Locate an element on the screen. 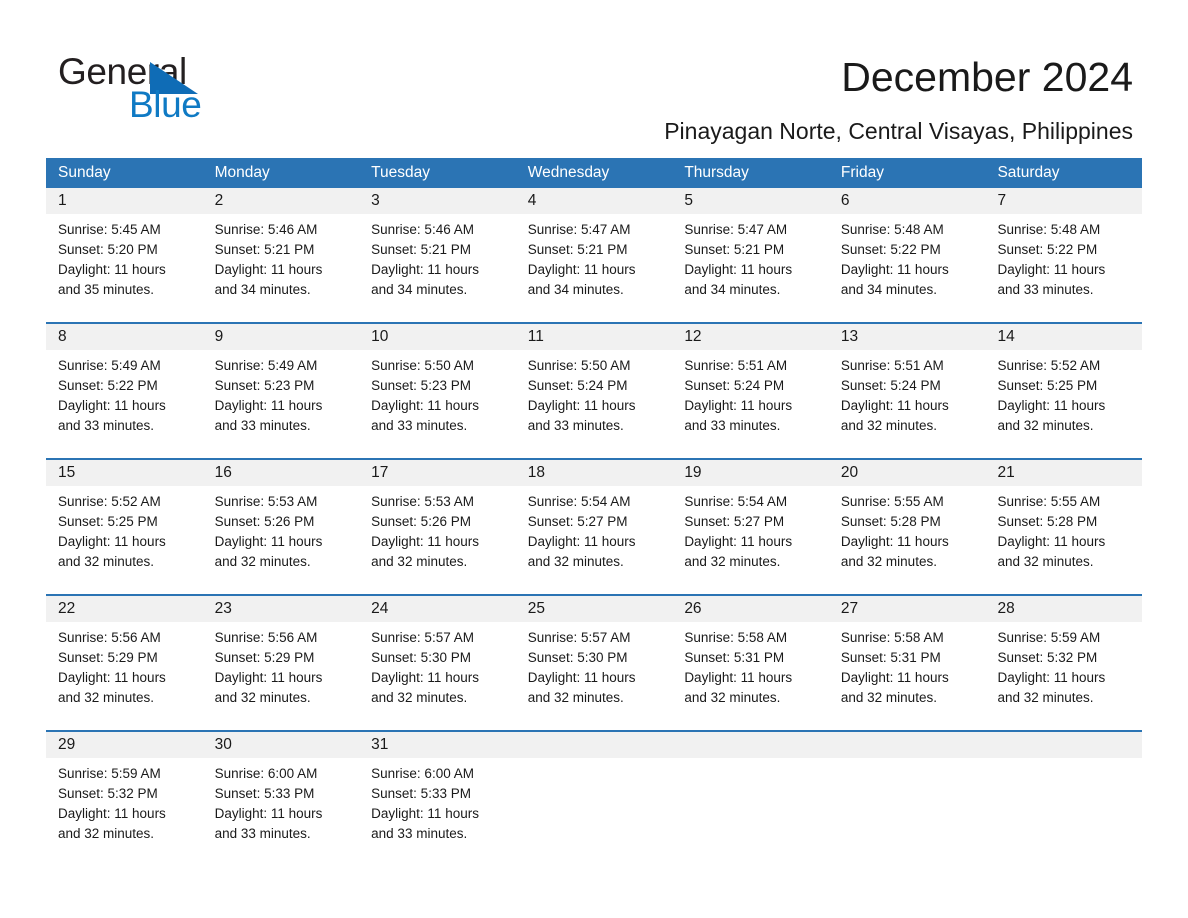 Image resolution: width=1188 pixels, height=918 pixels. day-number-16: 16 is located at coordinates (281, 473).